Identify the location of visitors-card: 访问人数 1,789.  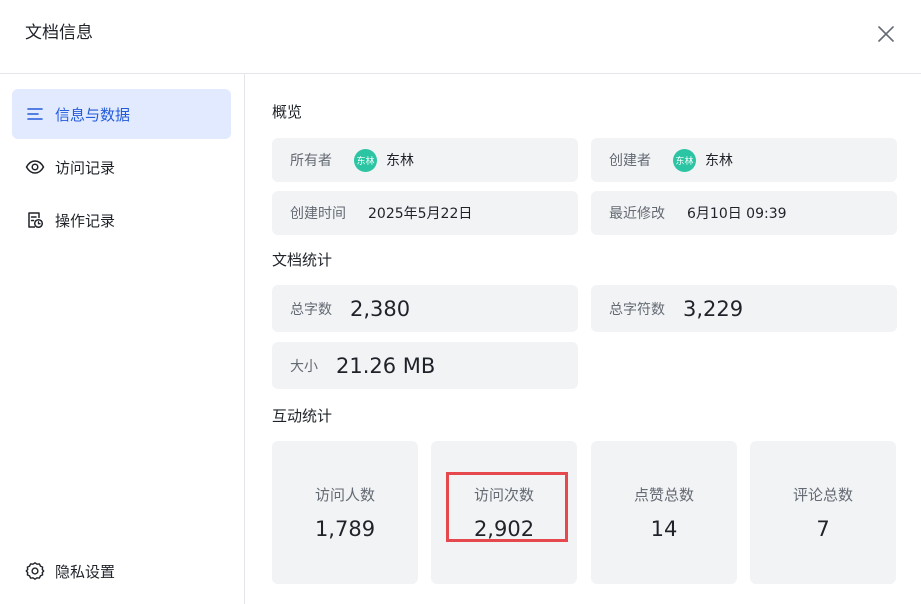
(345, 512).